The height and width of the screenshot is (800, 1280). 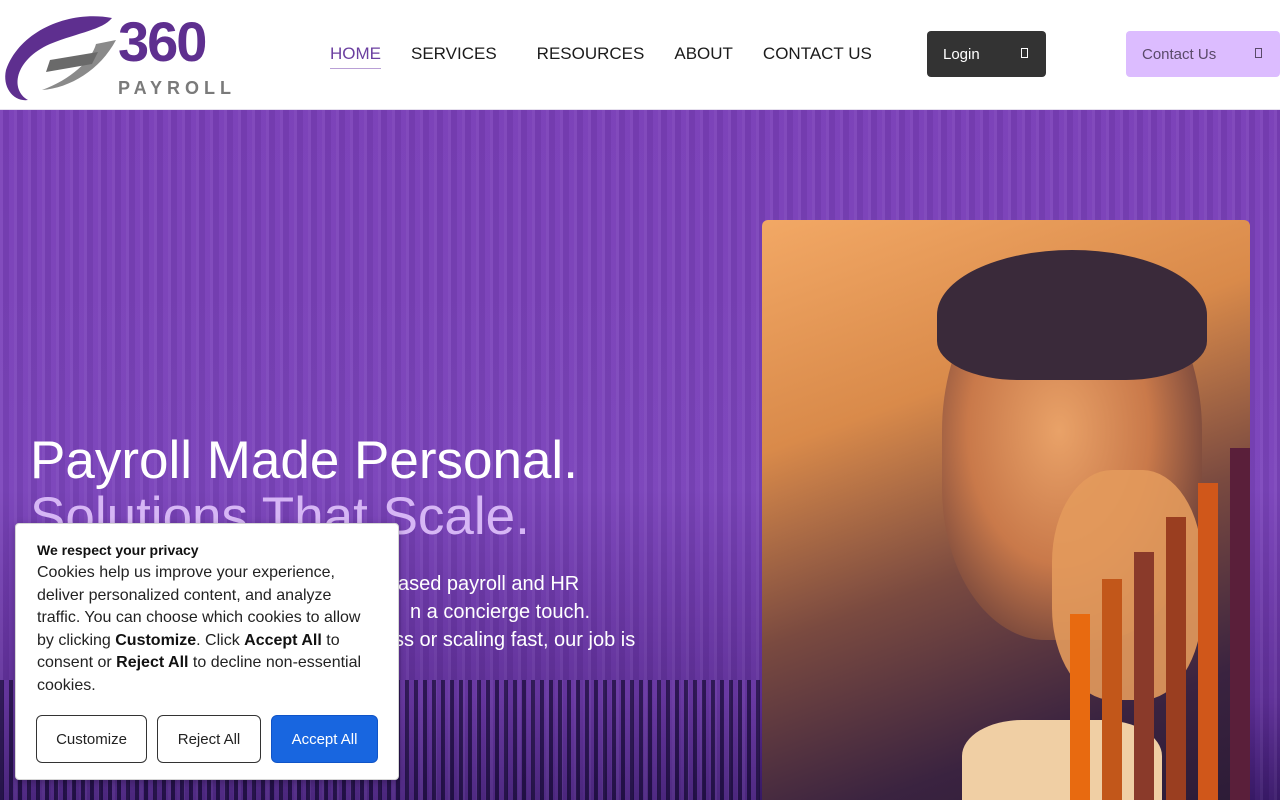 What do you see at coordinates (1179, 54) in the screenshot?
I see `contact-label: Contact Us` at bounding box center [1179, 54].